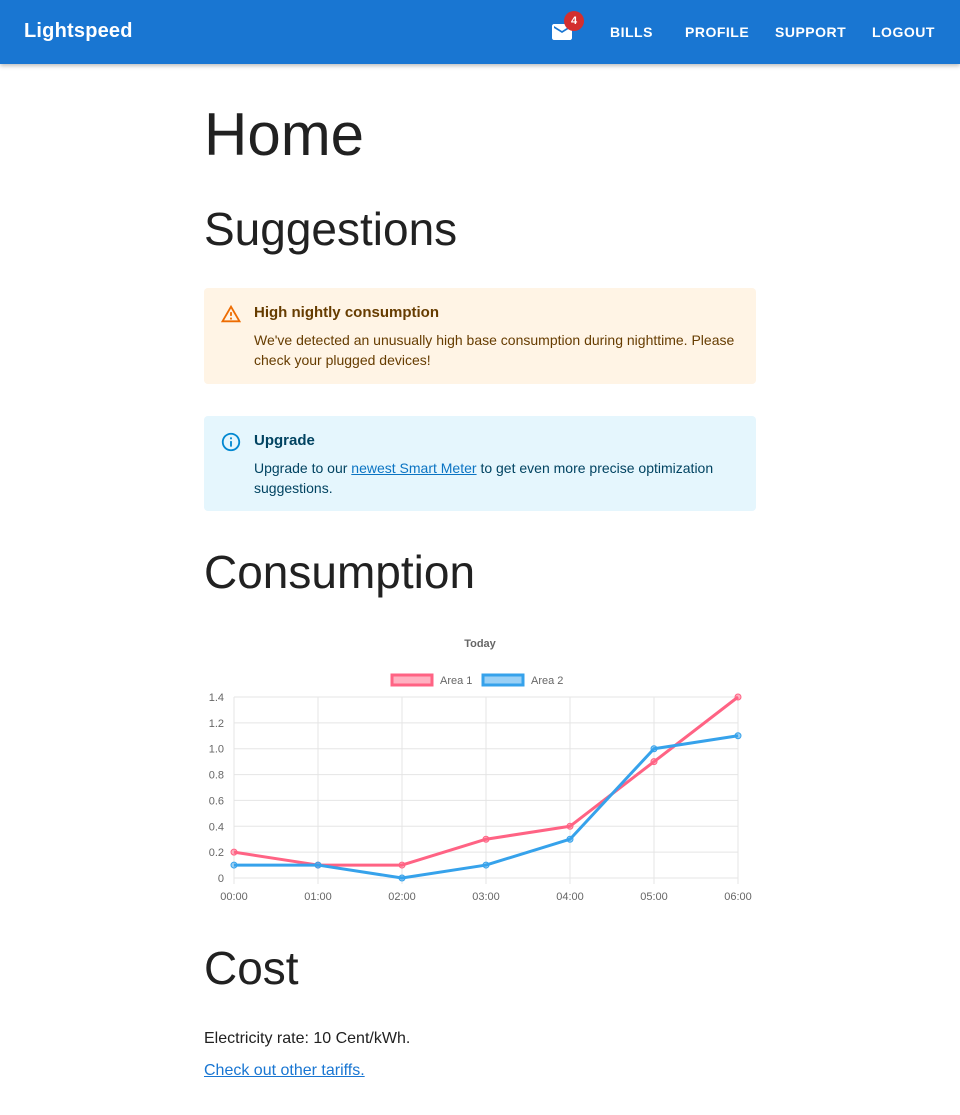 This screenshot has width=960, height=1115. I want to click on x-tick-label: 04:00, so click(570, 897).